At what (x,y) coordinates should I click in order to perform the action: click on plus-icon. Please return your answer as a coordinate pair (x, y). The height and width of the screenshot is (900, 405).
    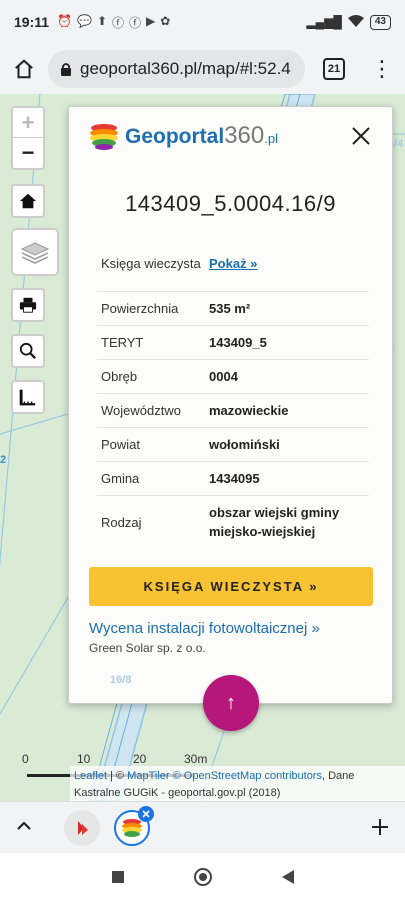
    Looking at the image, I should click on (380, 827).